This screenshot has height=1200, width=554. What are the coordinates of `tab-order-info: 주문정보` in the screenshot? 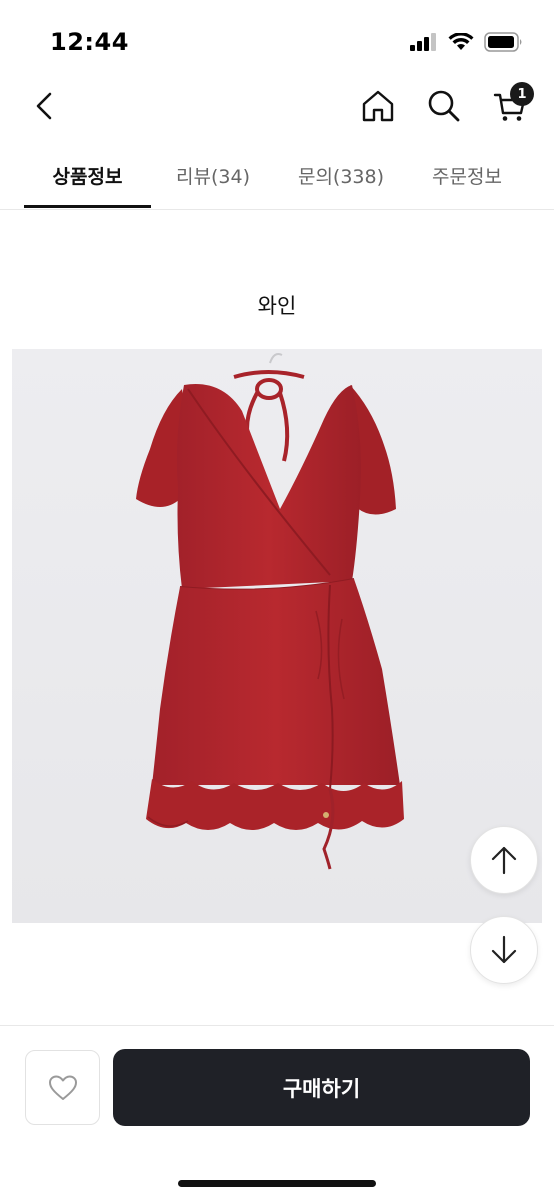 It's located at (467, 175).